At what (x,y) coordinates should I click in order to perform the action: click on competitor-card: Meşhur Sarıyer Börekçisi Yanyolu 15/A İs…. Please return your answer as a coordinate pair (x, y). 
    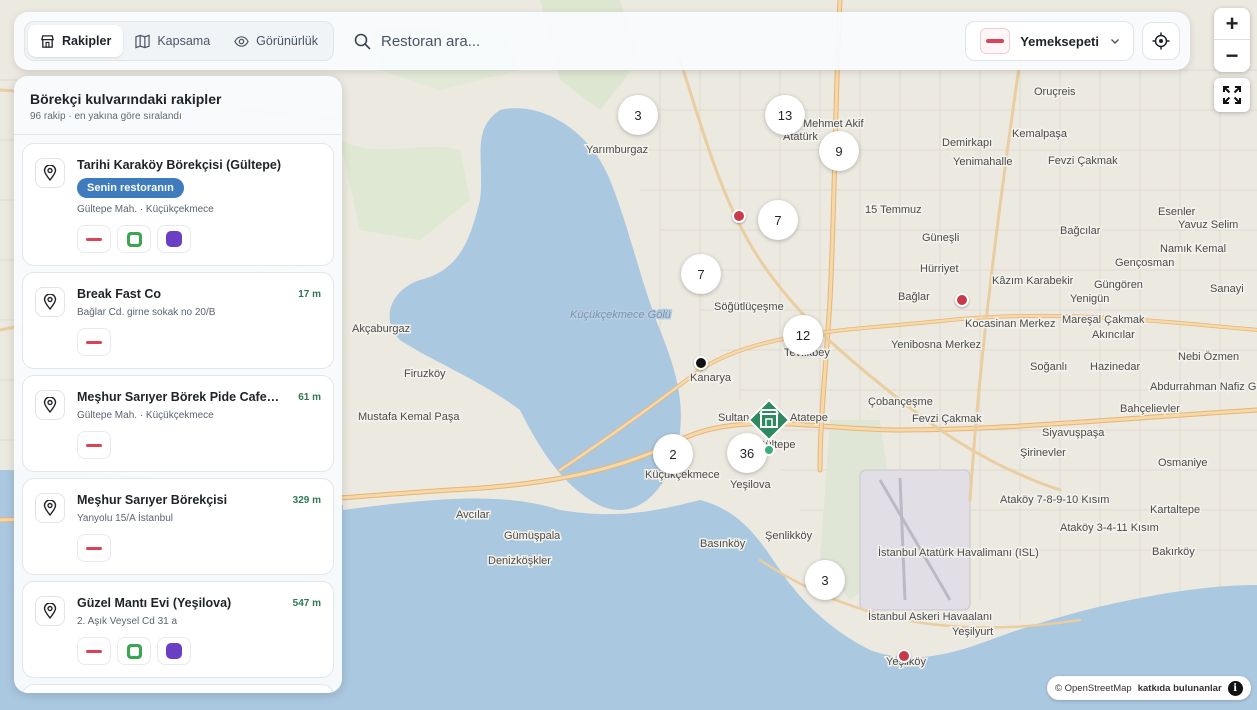
    Looking at the image, I should click on (178, 526).